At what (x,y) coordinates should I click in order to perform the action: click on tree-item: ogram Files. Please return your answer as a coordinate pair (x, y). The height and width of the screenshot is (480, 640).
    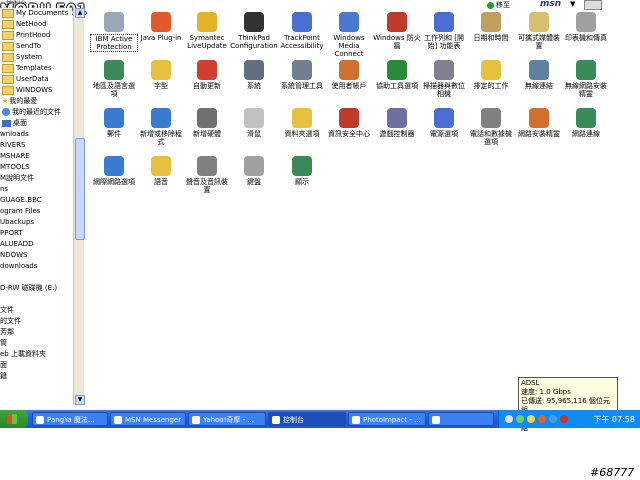
    Looking at the image, I should click on (20, 211).